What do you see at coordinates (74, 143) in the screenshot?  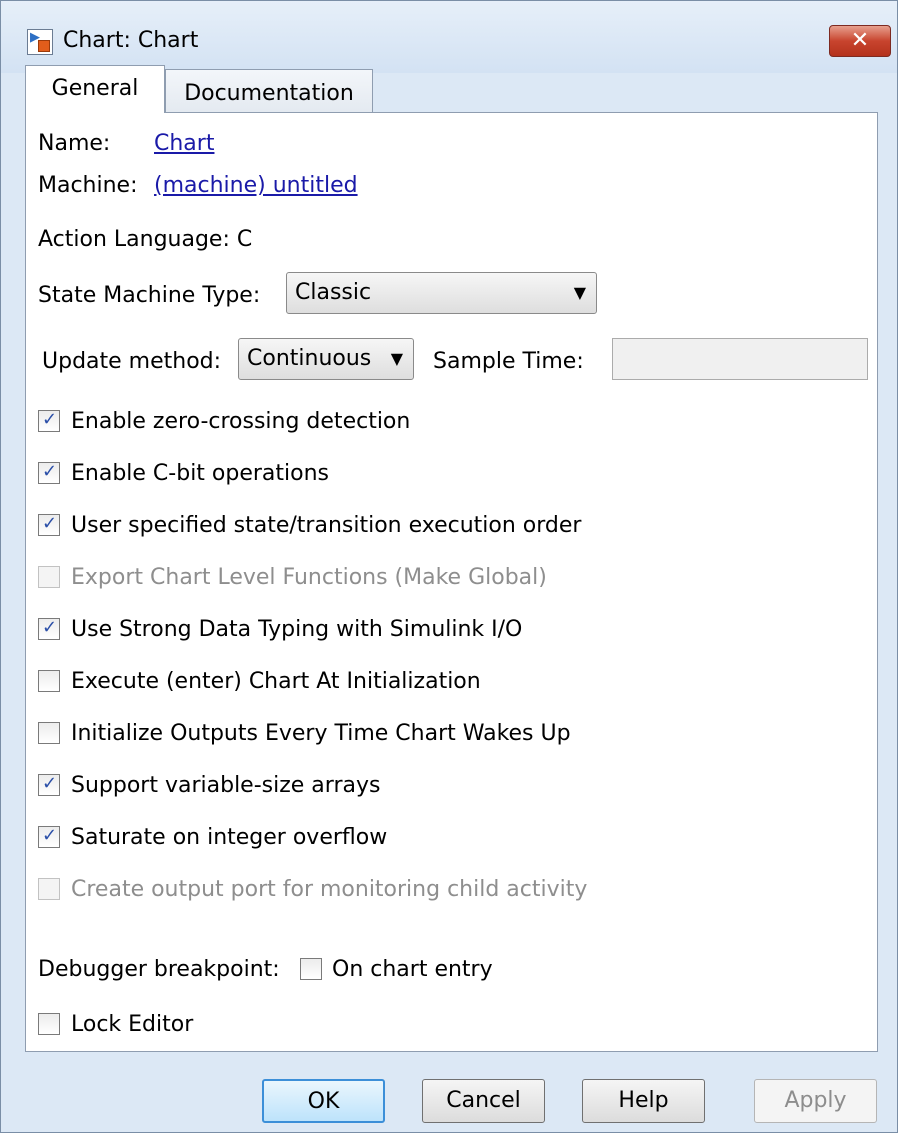 I see `name-label: Name:` at bounding box center [74, 143].